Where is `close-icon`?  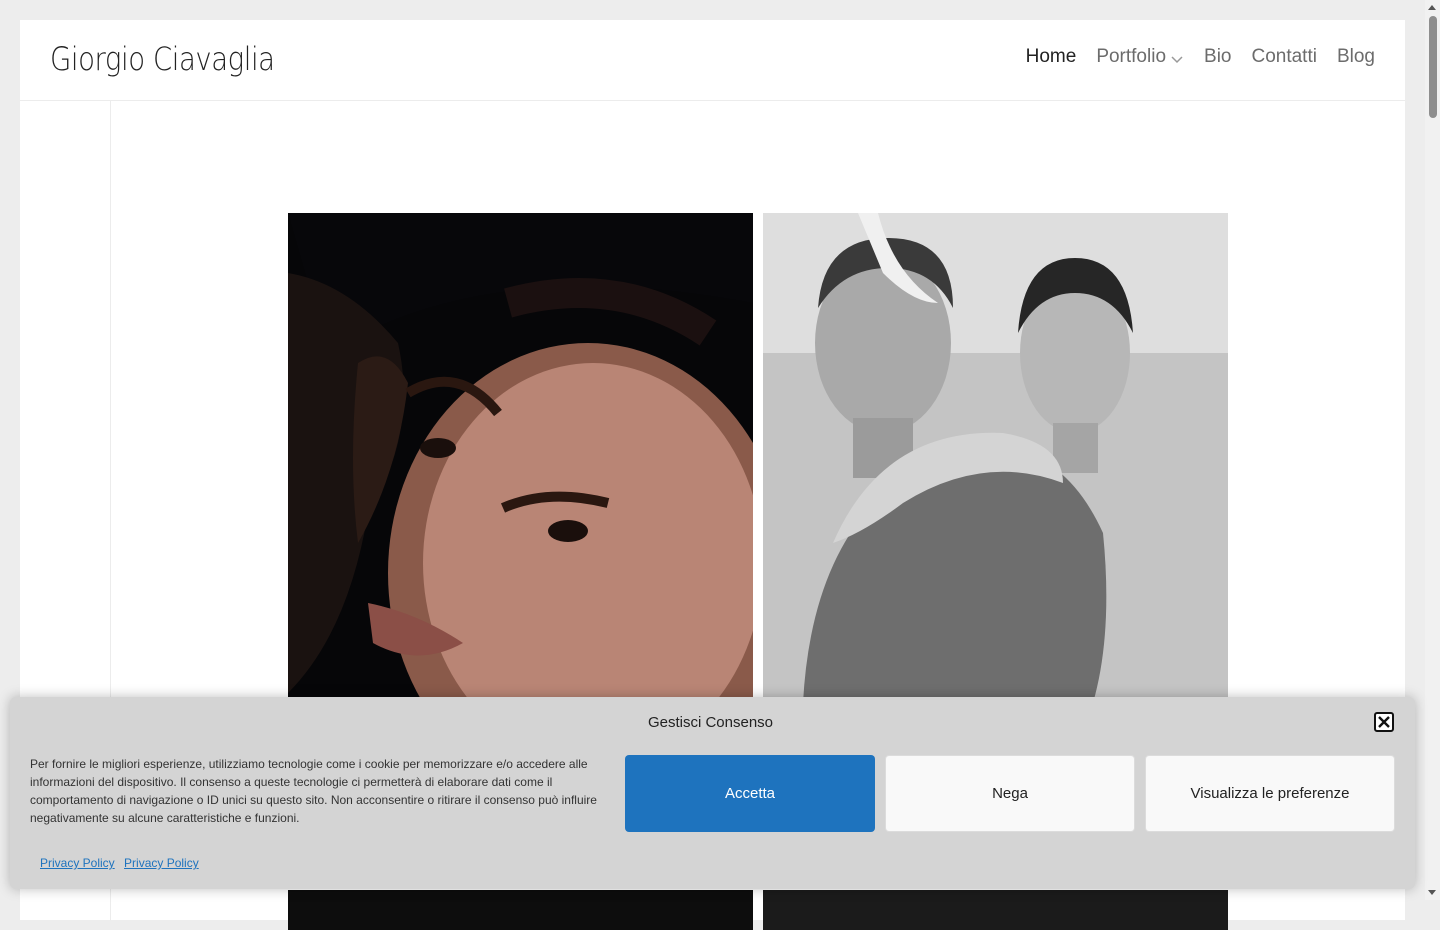 close-icon is located at coordinates (1384, 722).